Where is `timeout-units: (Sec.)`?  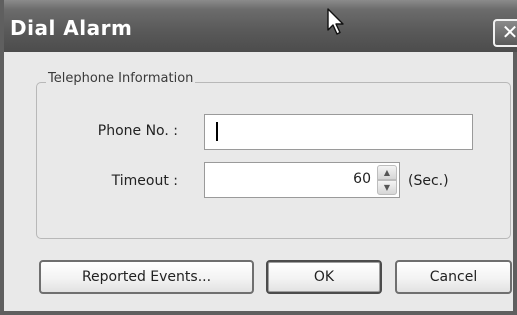
timeout-units: (Sec.) is located at coordinates (428, 181).